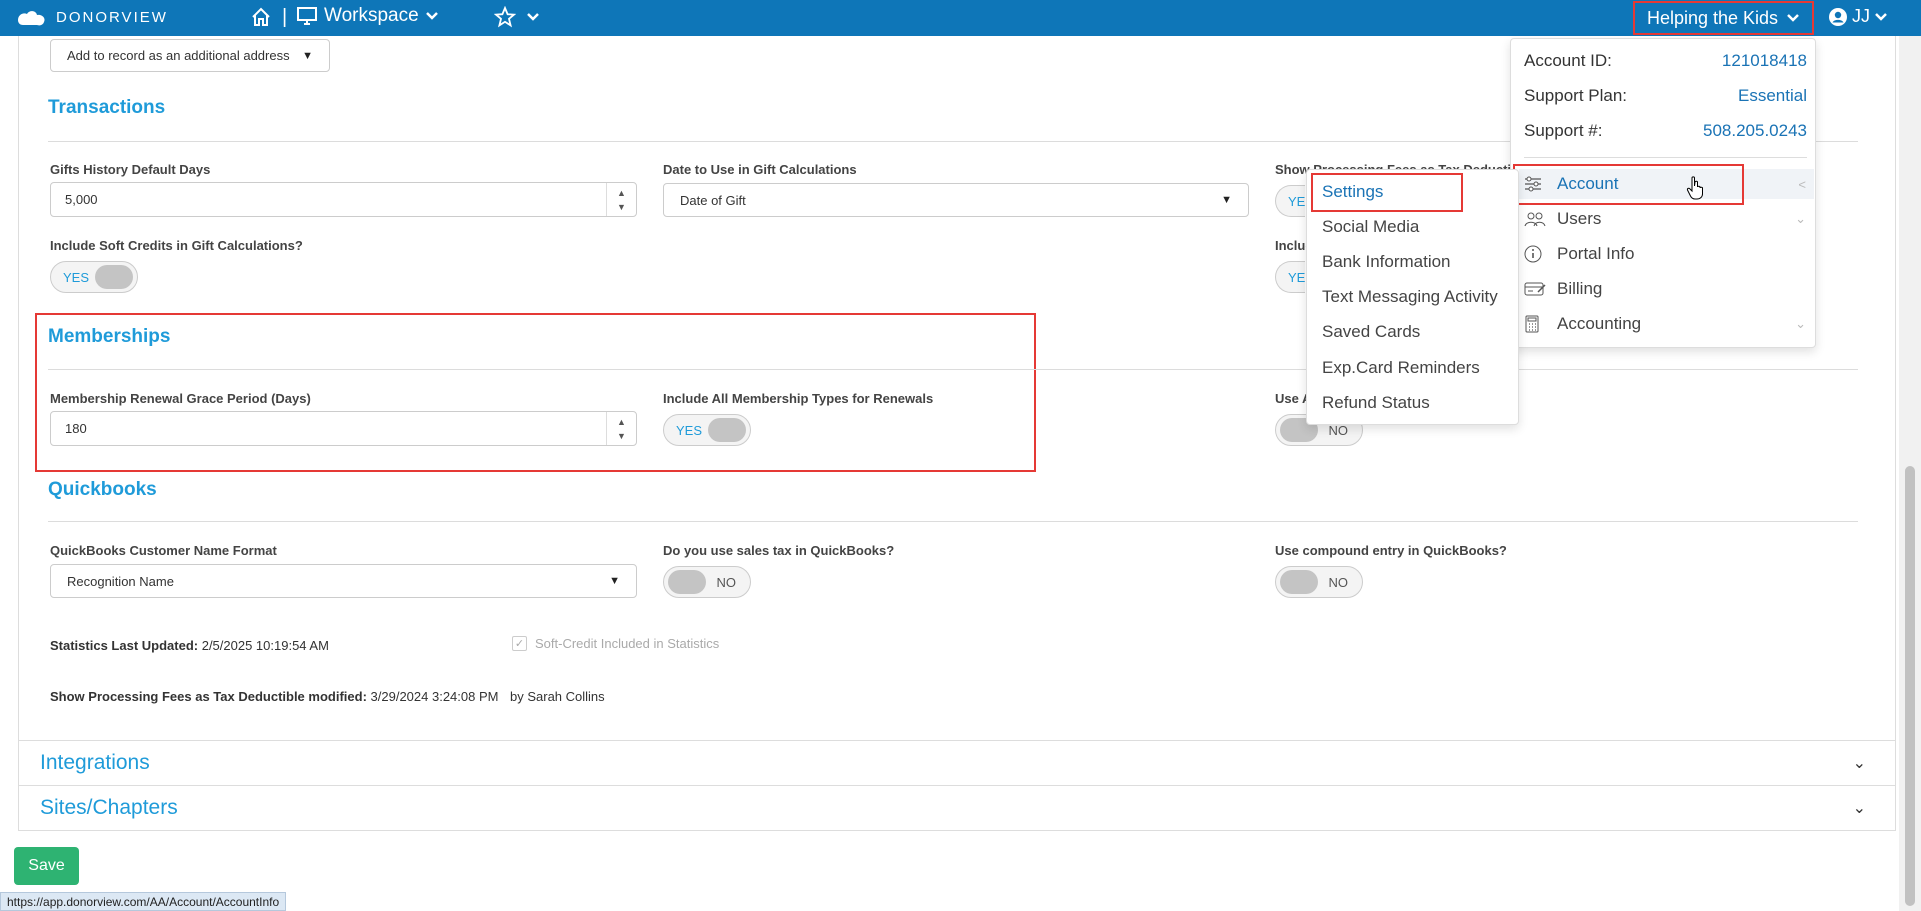 The height and width of the screenshot is (911, 1921). I want to click on logo-text: DONORVIEW, so click(112, 17).